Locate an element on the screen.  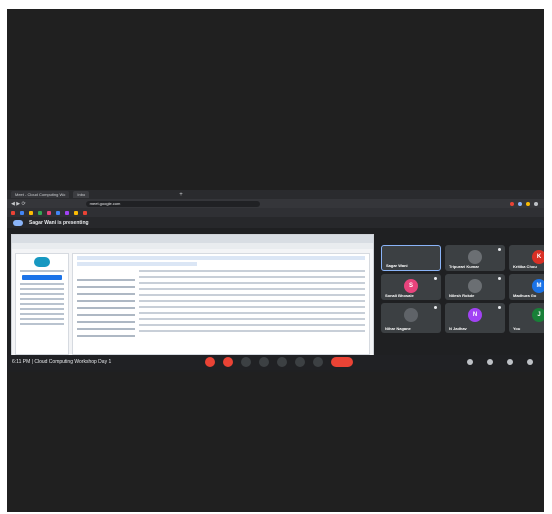
browser-tab-inbox: Inbo is located at coordinates (81, 194).